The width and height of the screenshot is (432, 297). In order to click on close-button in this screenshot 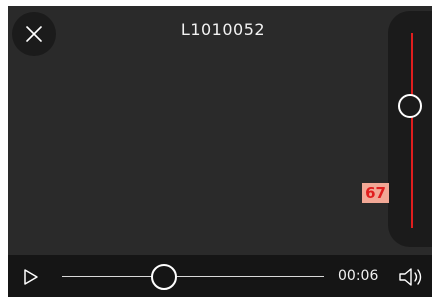, I will do `click(34, 34)`.